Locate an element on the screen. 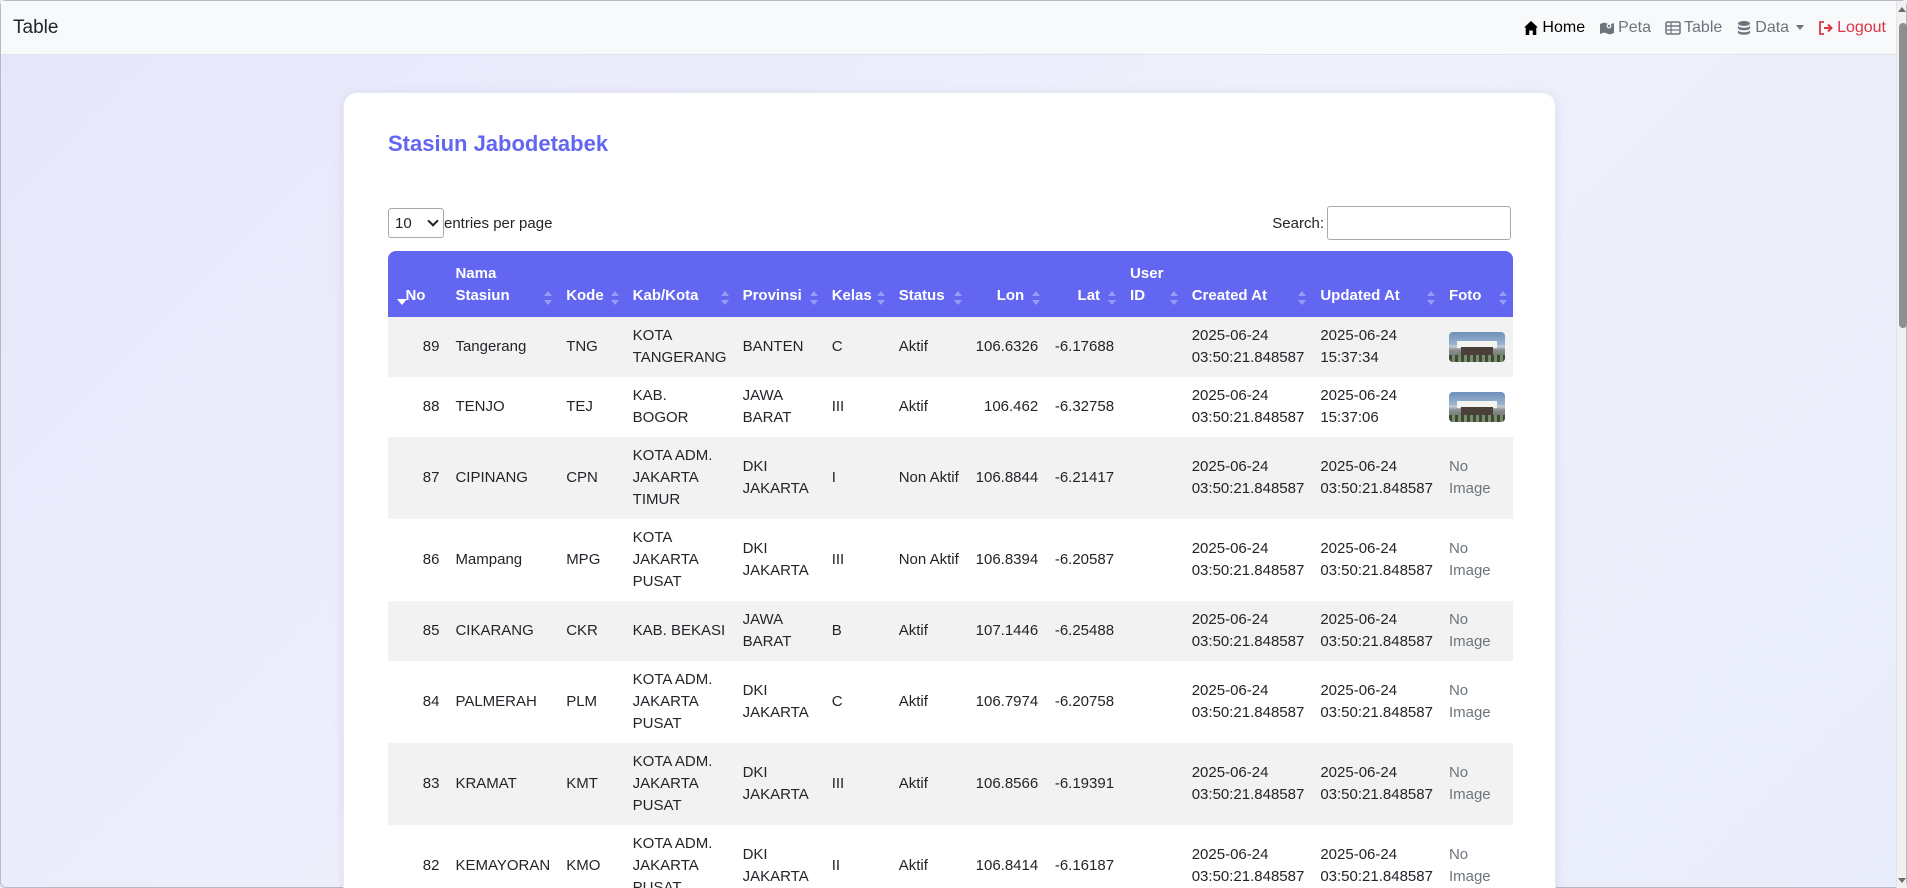 The width and height of the screenshot is (1907, 888). nav-logout-label: Logout is located at coordinates (1861, 27).